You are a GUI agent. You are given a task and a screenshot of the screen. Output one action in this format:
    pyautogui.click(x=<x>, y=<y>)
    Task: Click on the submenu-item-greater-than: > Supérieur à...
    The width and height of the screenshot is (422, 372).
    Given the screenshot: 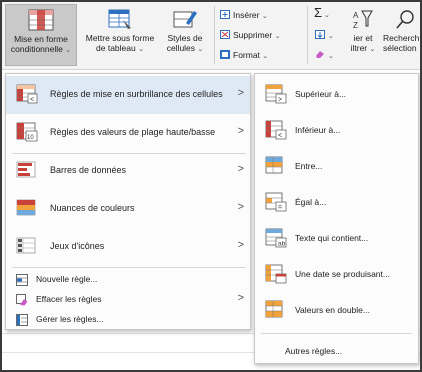 What is the action you would take?
    pyautogui.click(x=336, y=94)
    